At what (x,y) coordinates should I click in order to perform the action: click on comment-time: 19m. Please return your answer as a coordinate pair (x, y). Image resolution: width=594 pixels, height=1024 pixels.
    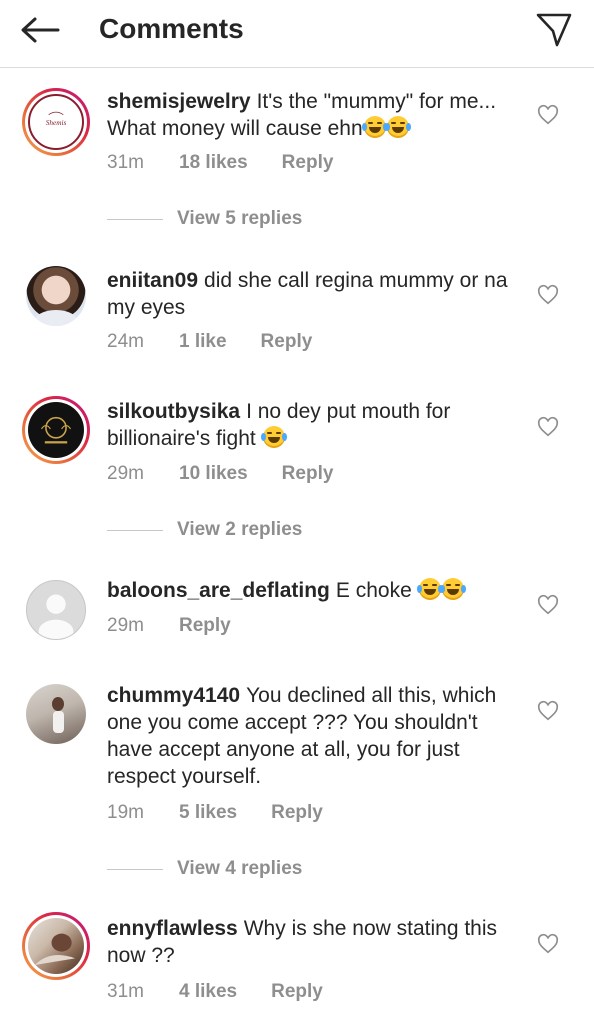
    Looking at the image, I should click on (125, 812).